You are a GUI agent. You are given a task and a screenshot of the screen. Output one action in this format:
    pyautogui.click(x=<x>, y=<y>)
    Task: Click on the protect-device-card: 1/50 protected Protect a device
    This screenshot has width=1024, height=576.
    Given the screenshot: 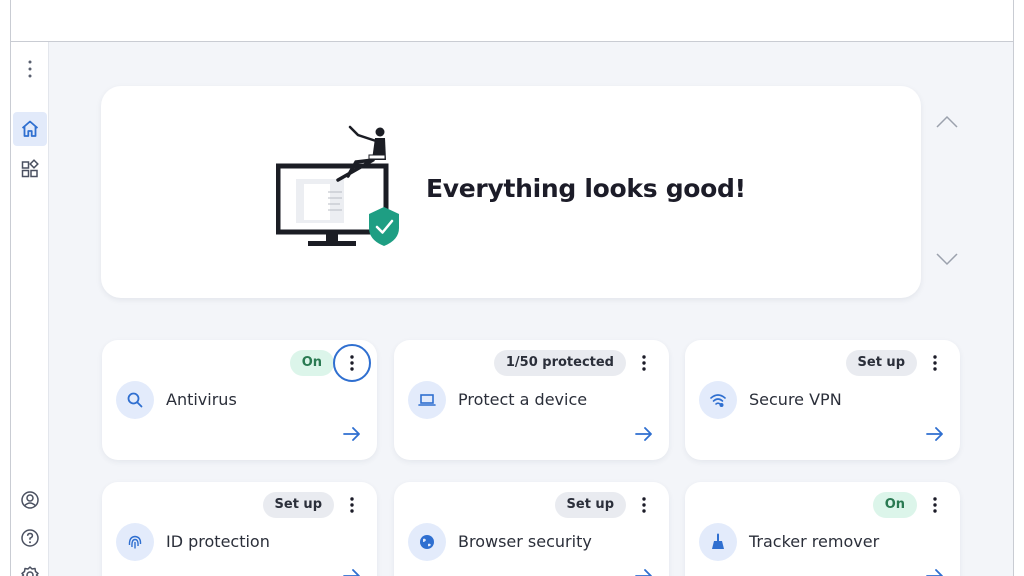 What is the action you would take?
    pyautogui.click(x=531, y=400)
    